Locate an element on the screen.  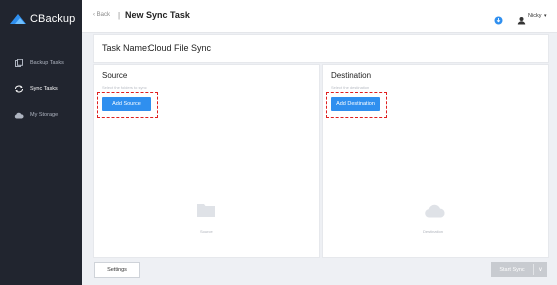
settings-button: Settings is located at coordinates (117, 270).